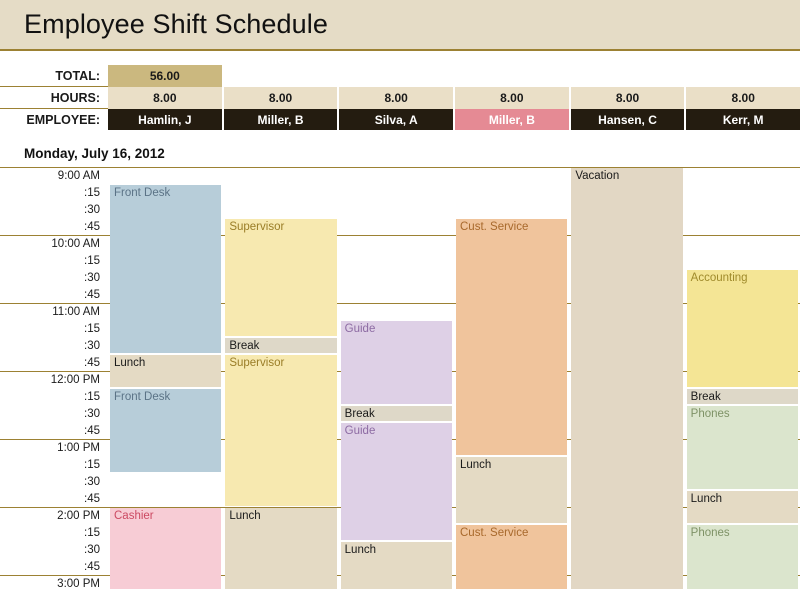 This screenshot has width=800, height=600. What do you see at coordinates (627, 119) in the screenshot?
I see `employee-name-cell: Hansen, C` at bounding box center [627, 119].